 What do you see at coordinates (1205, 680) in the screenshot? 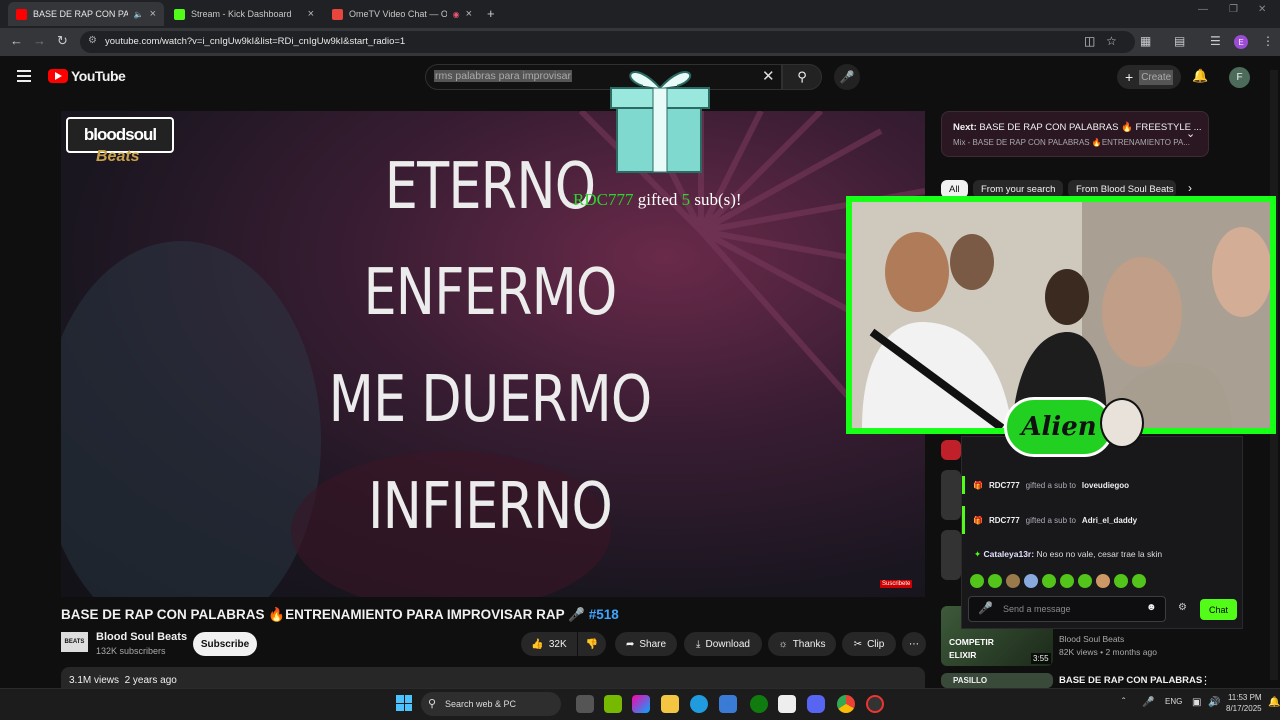
I see `more-vertical-icon: ⋮` at bounding box center [1205, 680].